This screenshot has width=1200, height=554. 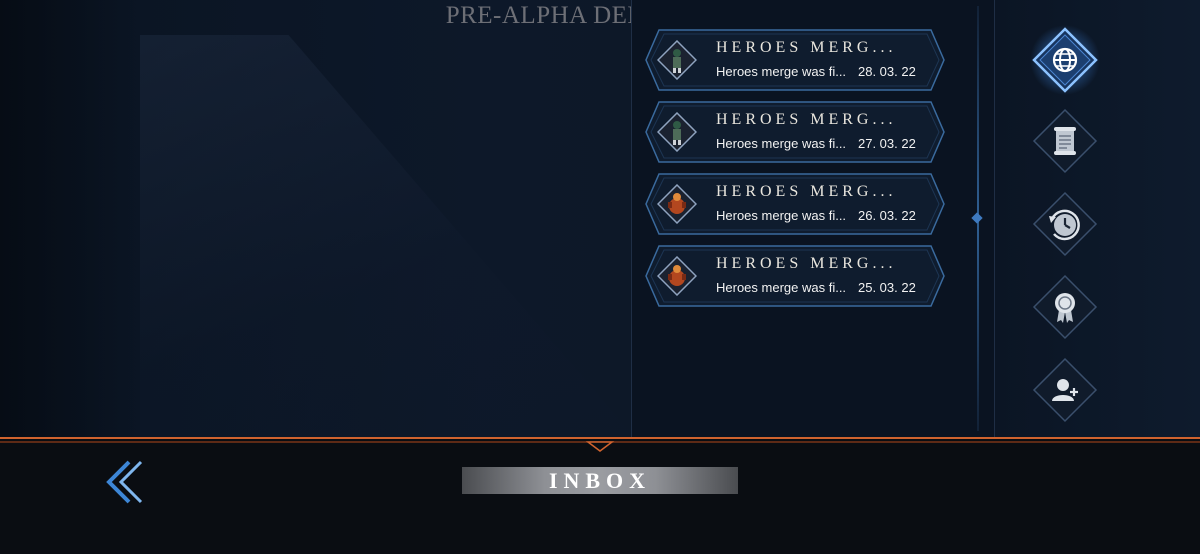 I want to click on chevron-left-icon, so click(x=124, y=482).